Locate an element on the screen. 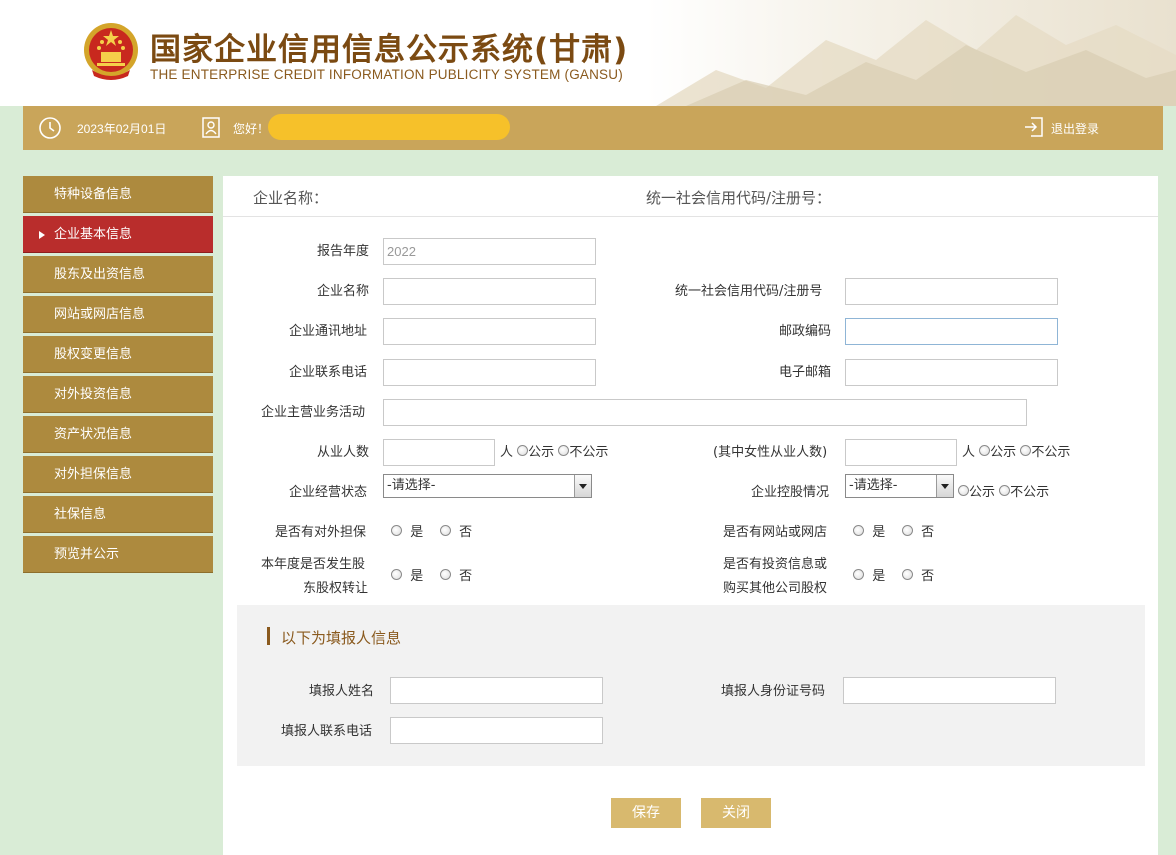 Image resolution: width=1176 pixels, height=855 pixels. female-employees-label: (其中女性从业人数) is located at coordinates (770, 452).